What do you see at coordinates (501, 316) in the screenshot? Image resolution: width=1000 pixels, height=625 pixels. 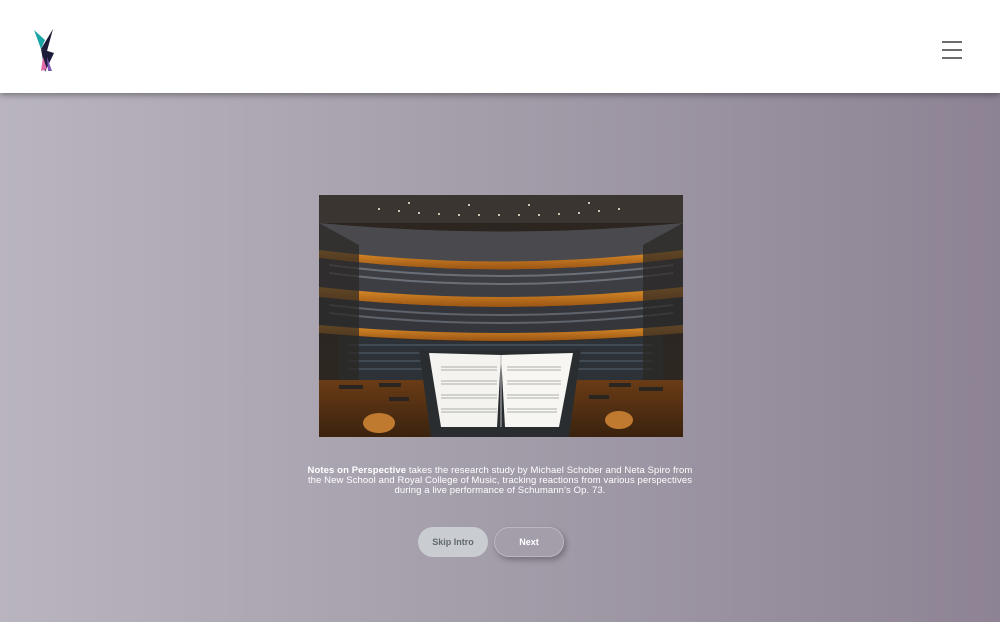 I see `concert-hall-image` at bounding box center [501, 316].